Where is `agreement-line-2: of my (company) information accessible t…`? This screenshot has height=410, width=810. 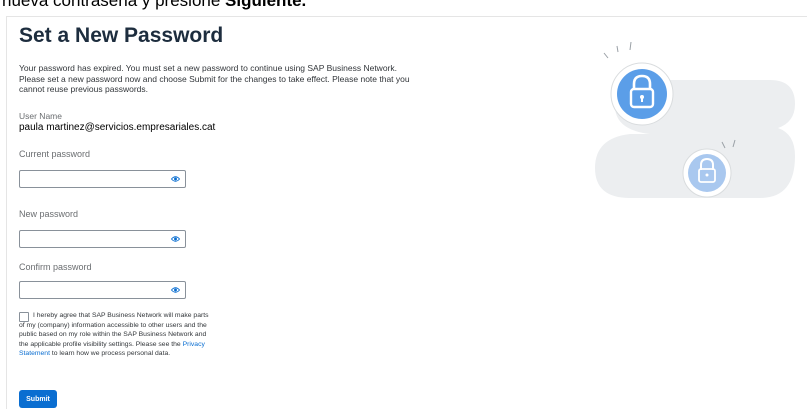
agreement-line-2: of my (company) information accessible t… is located at coordinates (113, 325).